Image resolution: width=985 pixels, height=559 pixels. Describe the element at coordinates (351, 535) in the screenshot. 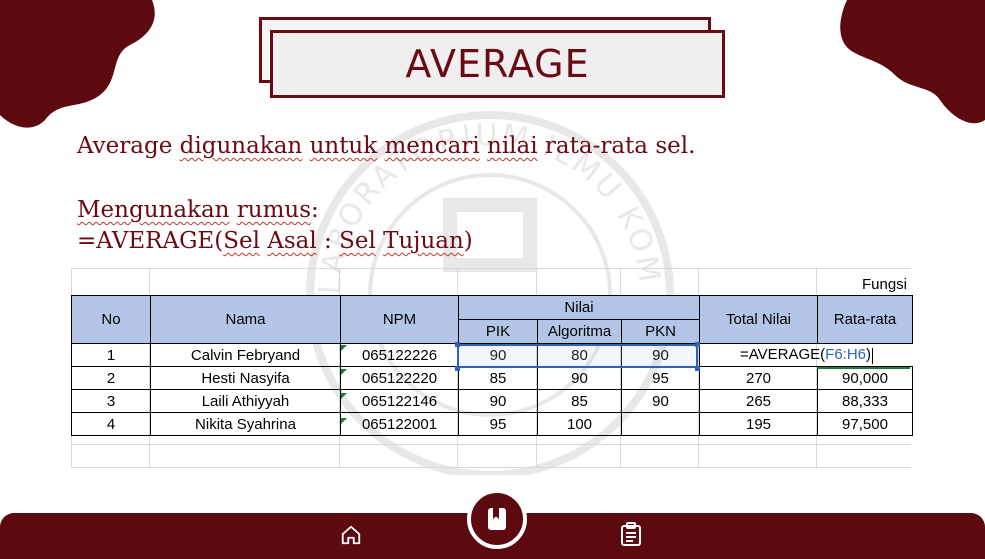

I see `home-icon` at that location.